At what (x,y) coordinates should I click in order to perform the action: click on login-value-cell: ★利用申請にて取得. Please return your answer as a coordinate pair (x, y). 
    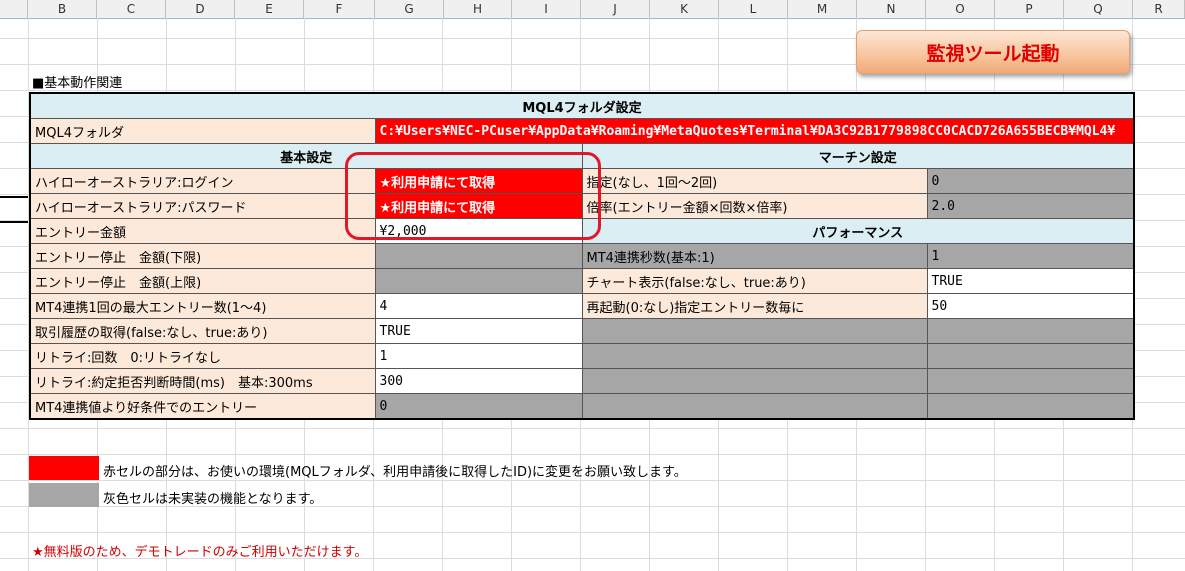
    Looking at the image, I should click on (478, 181).